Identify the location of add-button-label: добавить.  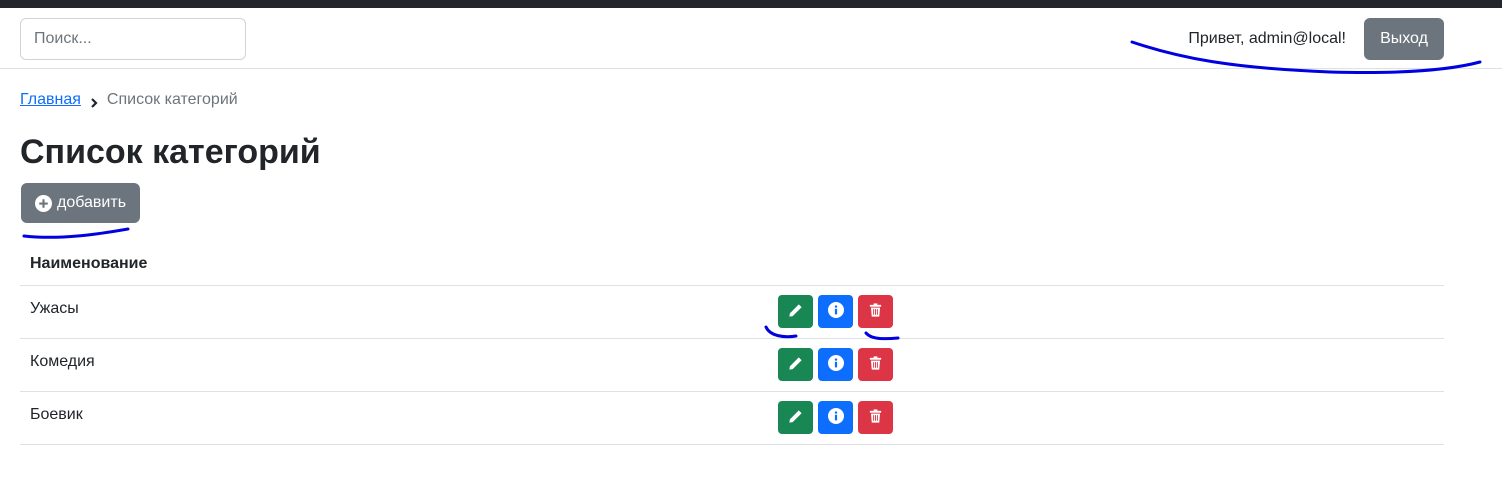
(92, 202).